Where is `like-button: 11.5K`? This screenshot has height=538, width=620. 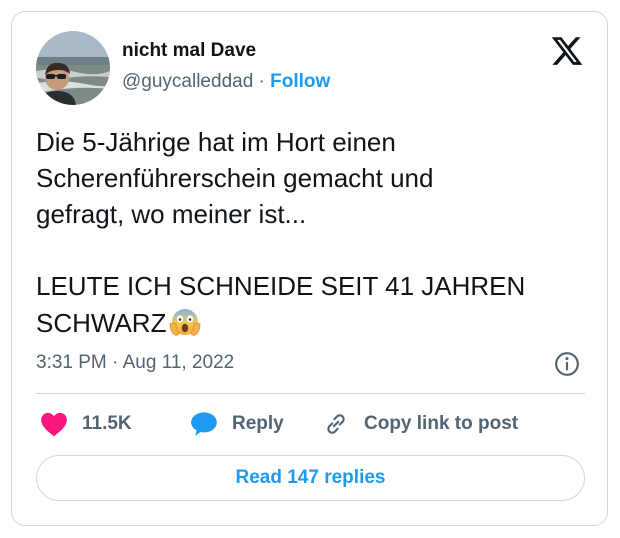 like-button: 11.5K is located at coordinates (86, 424).